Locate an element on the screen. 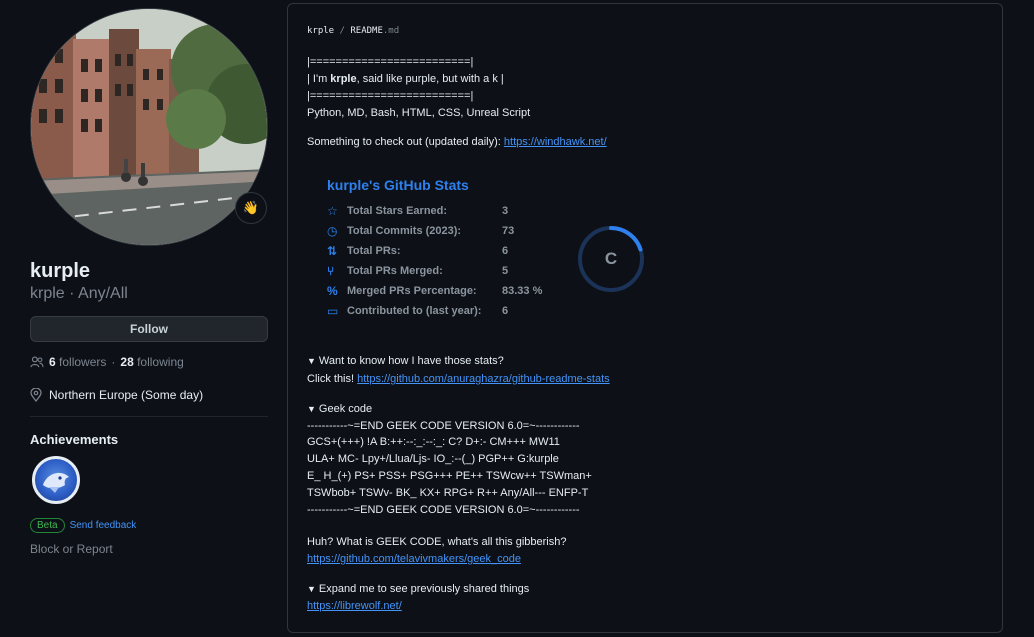 Image resolution: width=1034 pixels, height=637 pixels. rank-ring: C is located at coordinates (611, 259).